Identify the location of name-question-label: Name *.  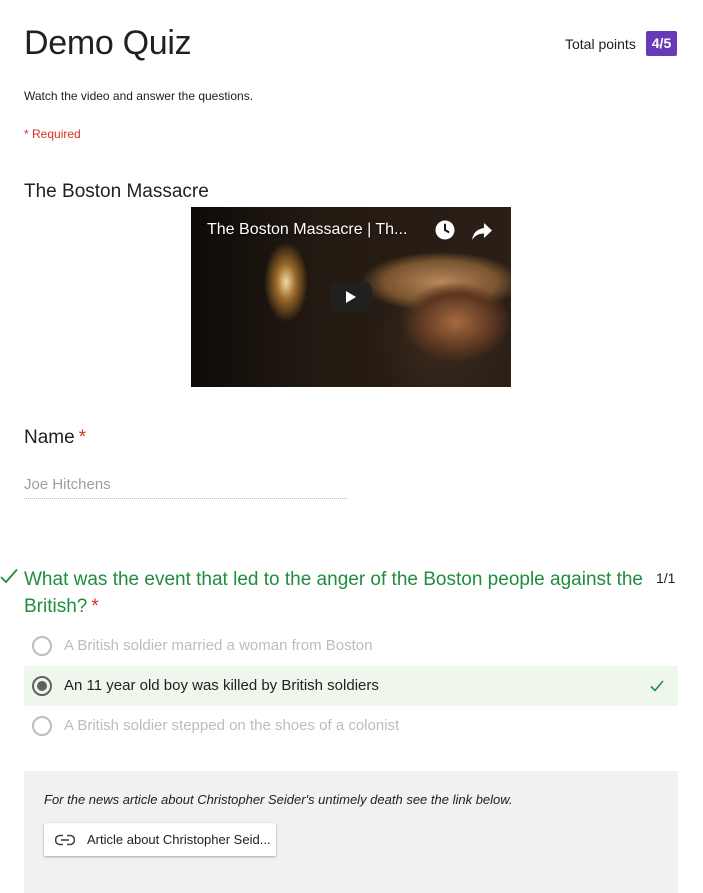
(55, 438).